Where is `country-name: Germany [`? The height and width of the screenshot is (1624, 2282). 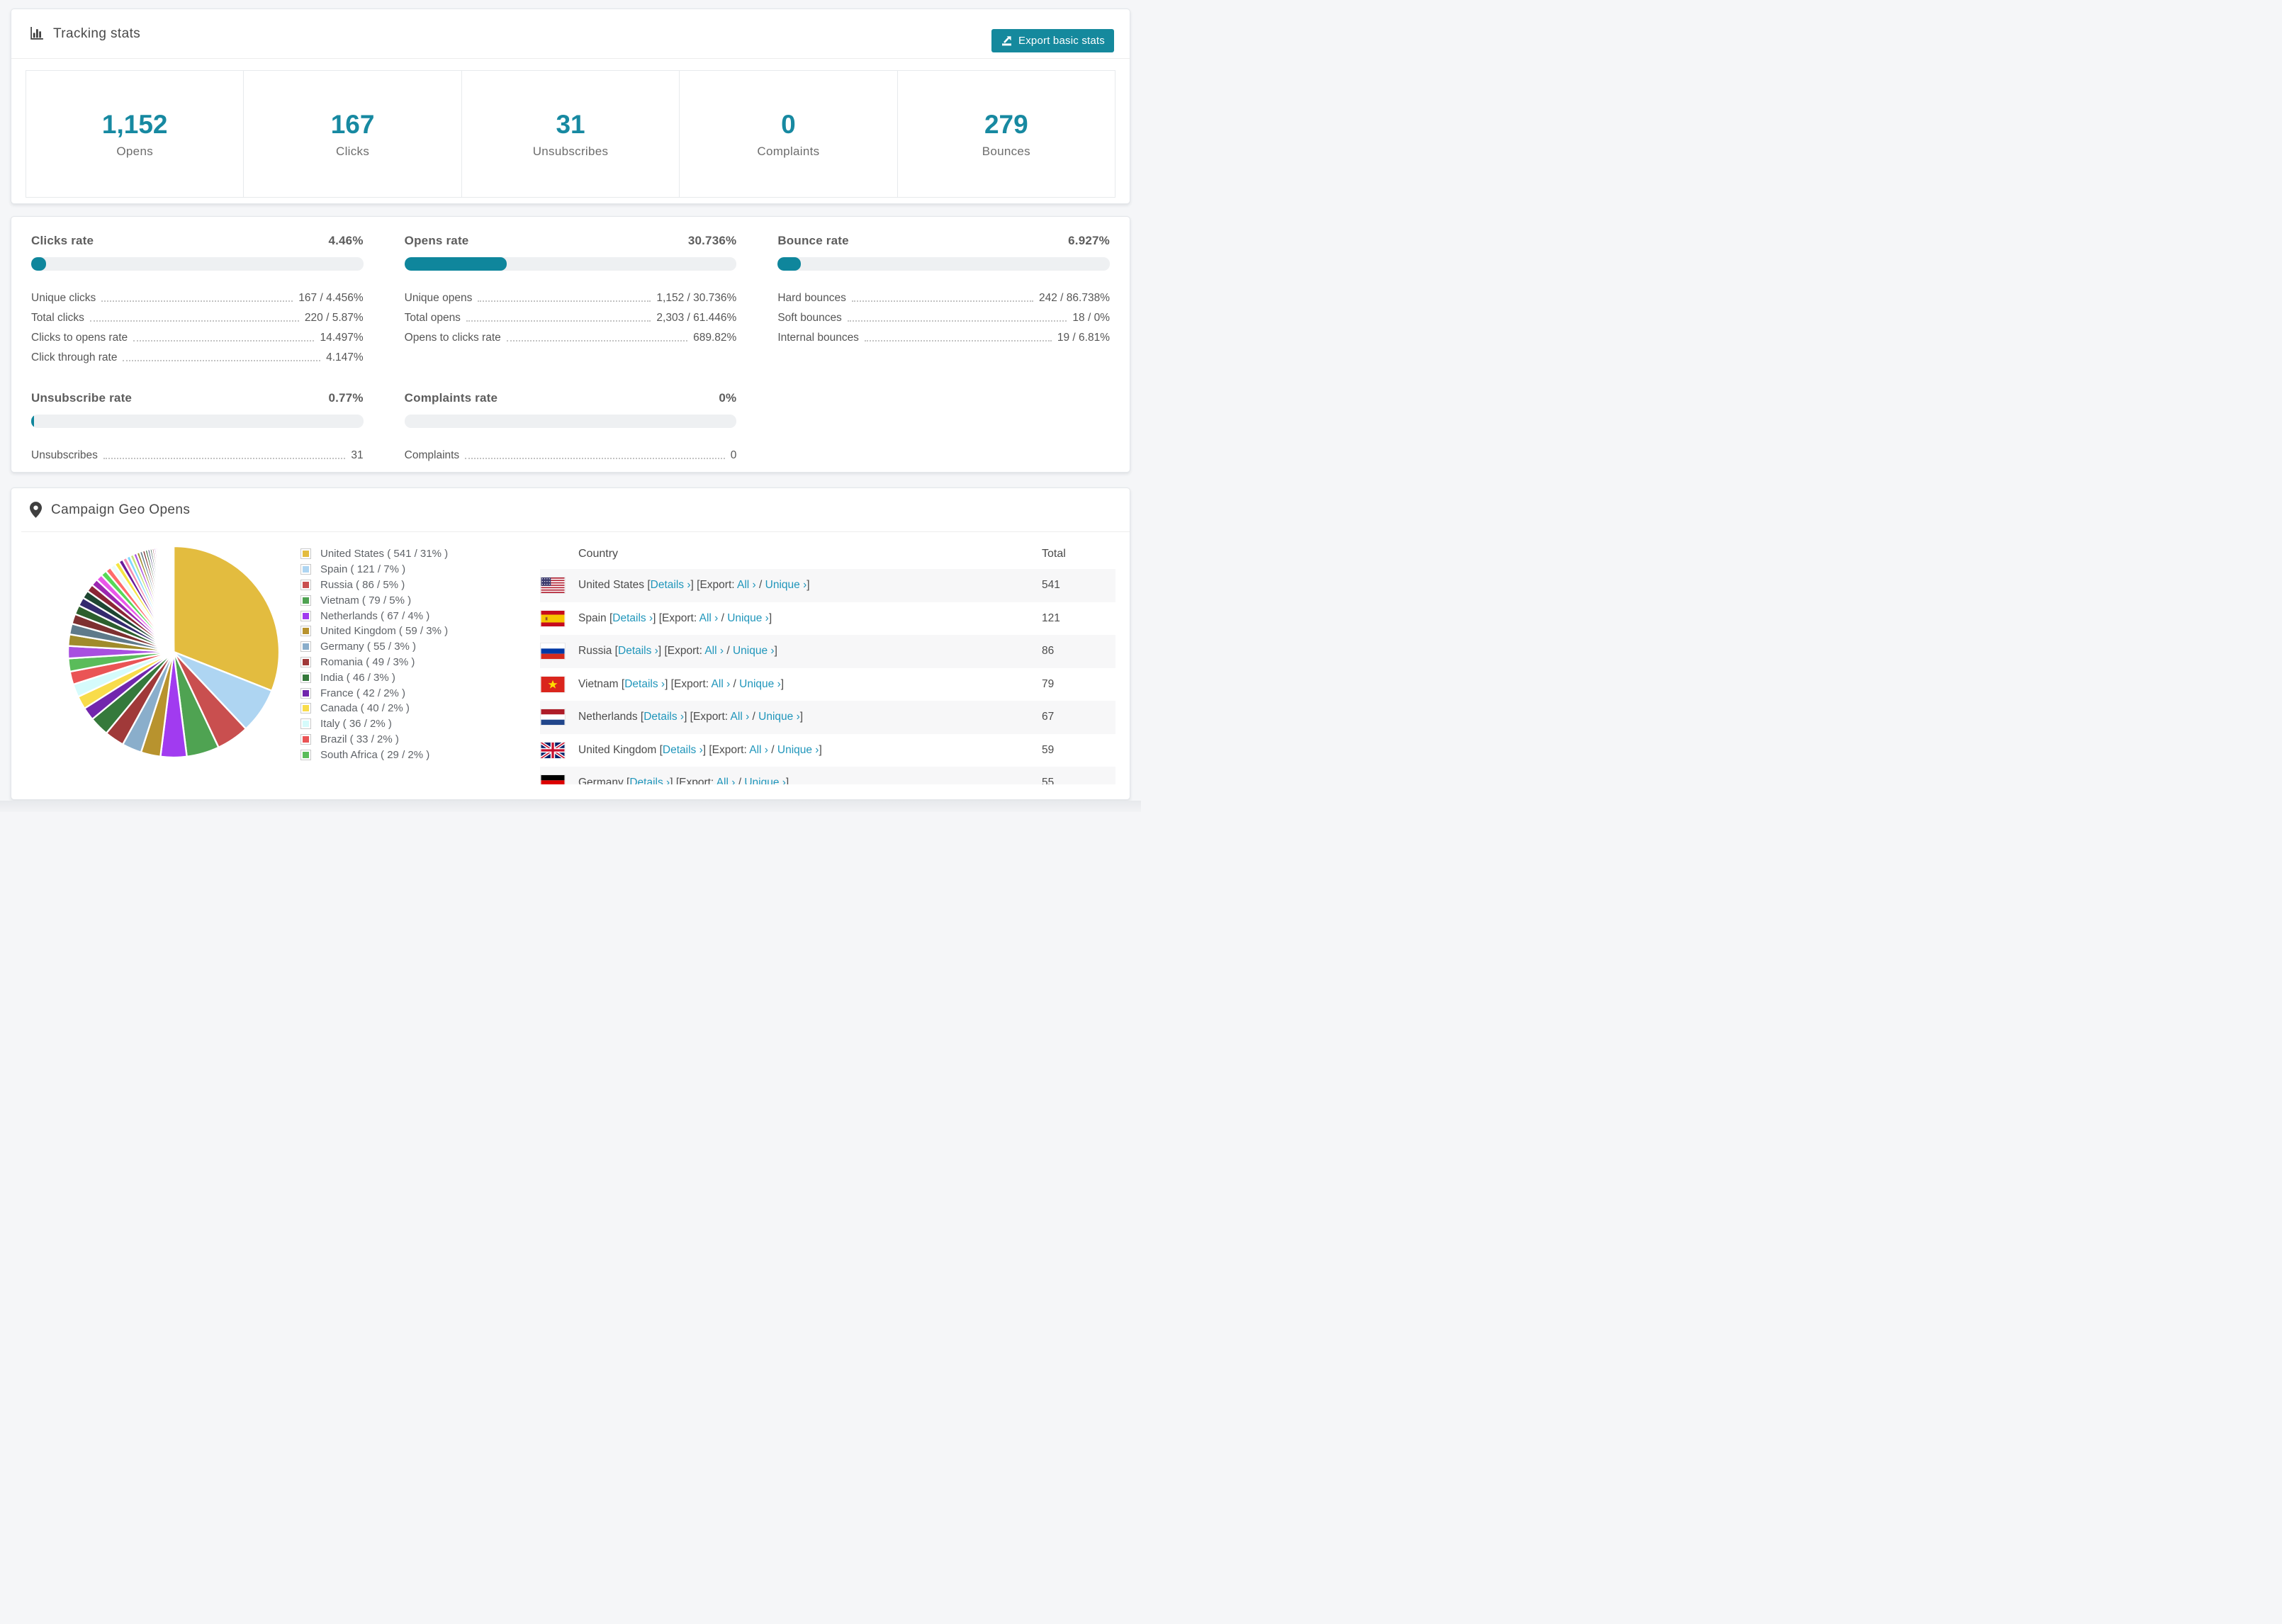
country-name: Germany [ is located at coordinates (604, 781).